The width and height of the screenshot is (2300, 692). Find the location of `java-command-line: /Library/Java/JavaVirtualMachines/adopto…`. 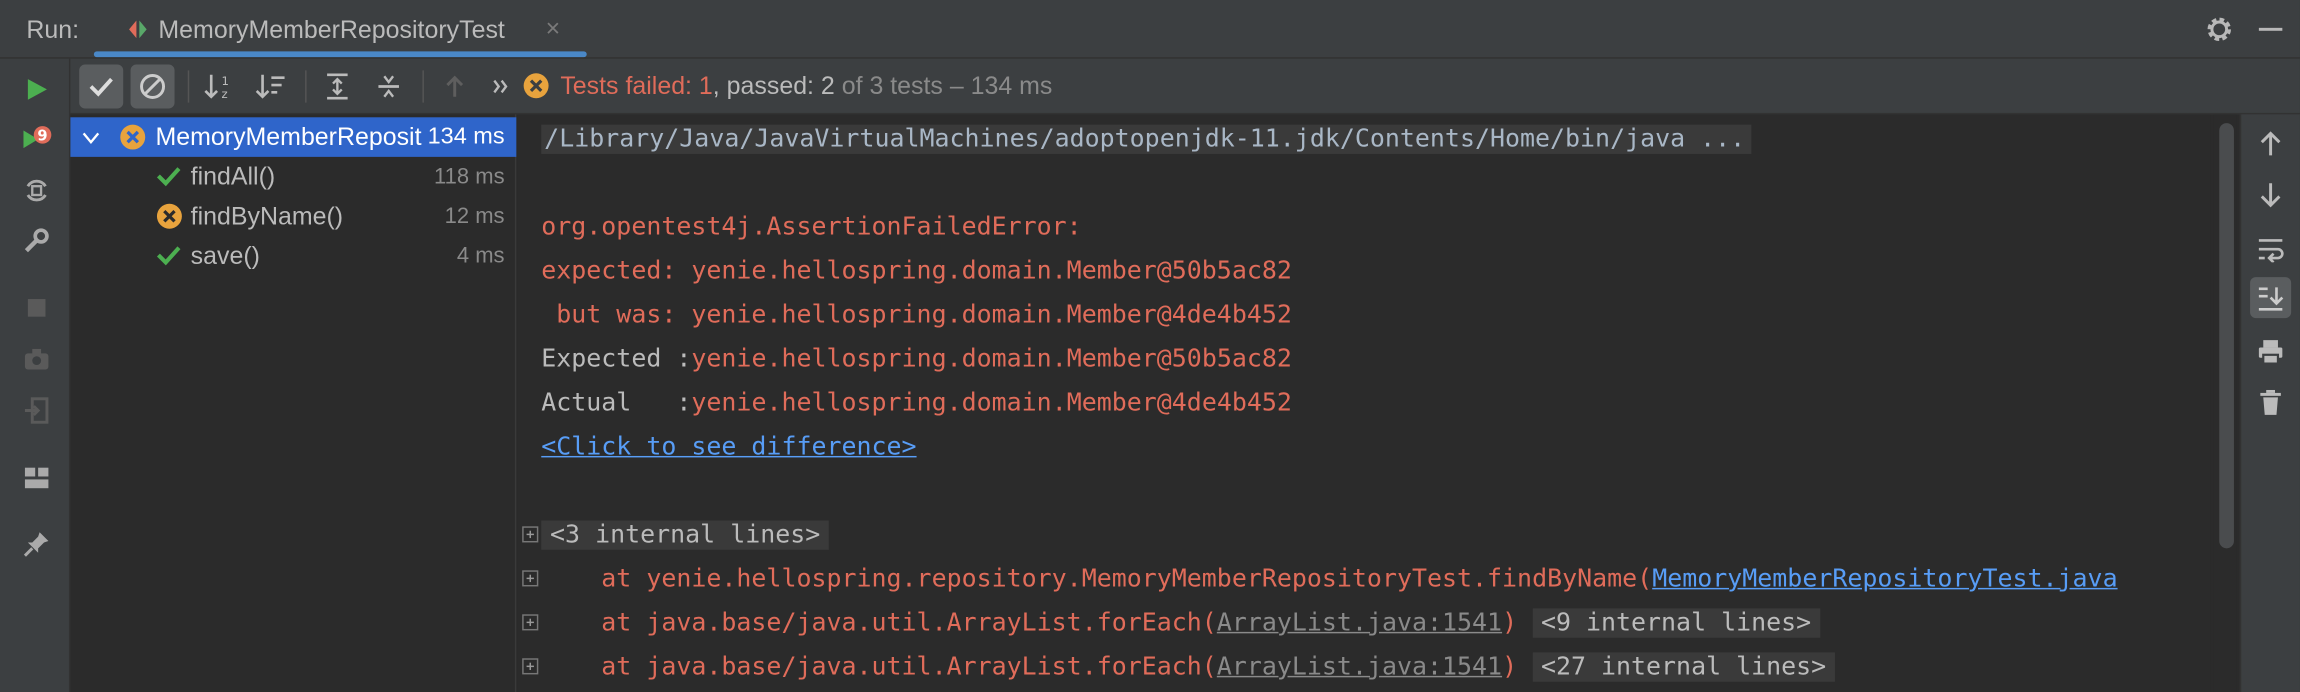

java-command-line: /Library/Java/JavaVirtualMachines/adopto… is located at coordinates (1146, 139).